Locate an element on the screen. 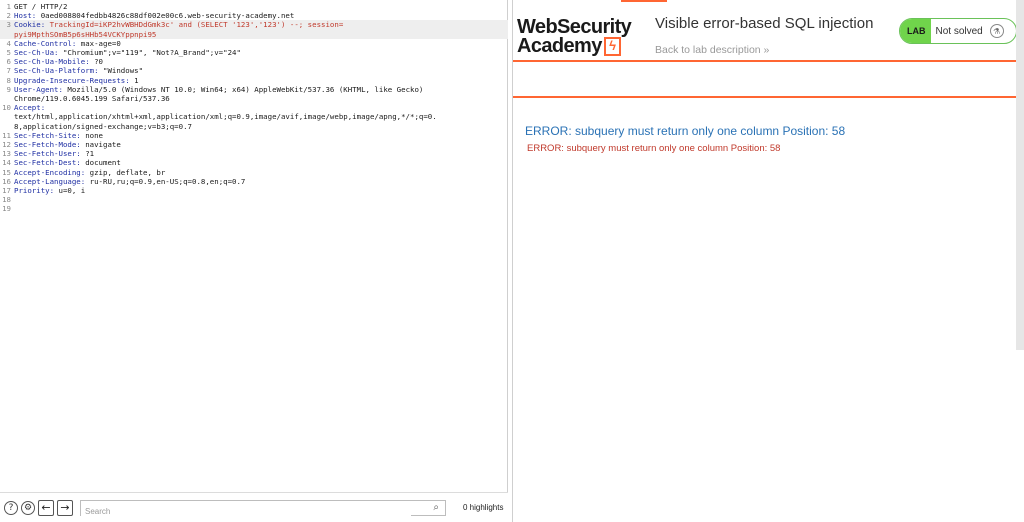 This screenshot has width=1024, height=522. header-name: Priority: is located at coordinates (34, 191).